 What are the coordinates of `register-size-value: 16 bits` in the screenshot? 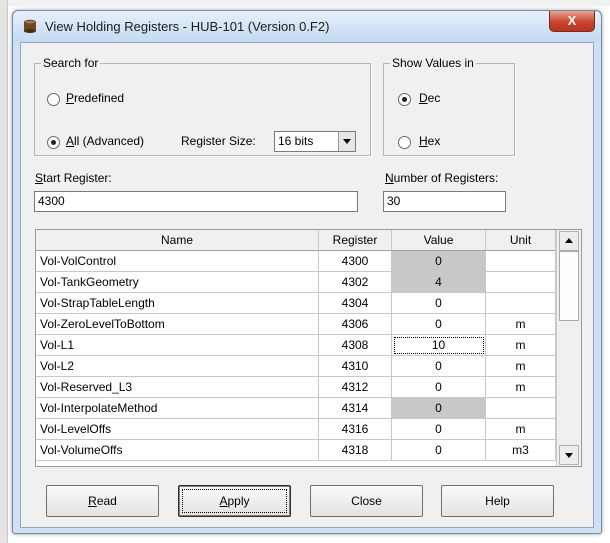 It's located at (296, 141).